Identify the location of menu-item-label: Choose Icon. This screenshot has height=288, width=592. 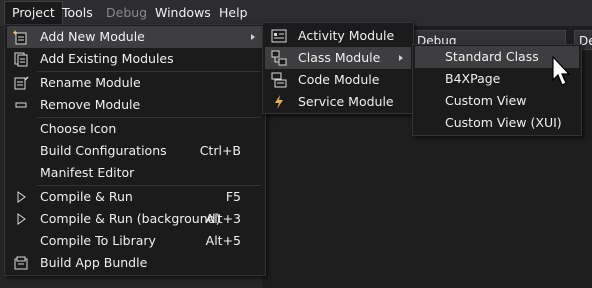
(78, 128).